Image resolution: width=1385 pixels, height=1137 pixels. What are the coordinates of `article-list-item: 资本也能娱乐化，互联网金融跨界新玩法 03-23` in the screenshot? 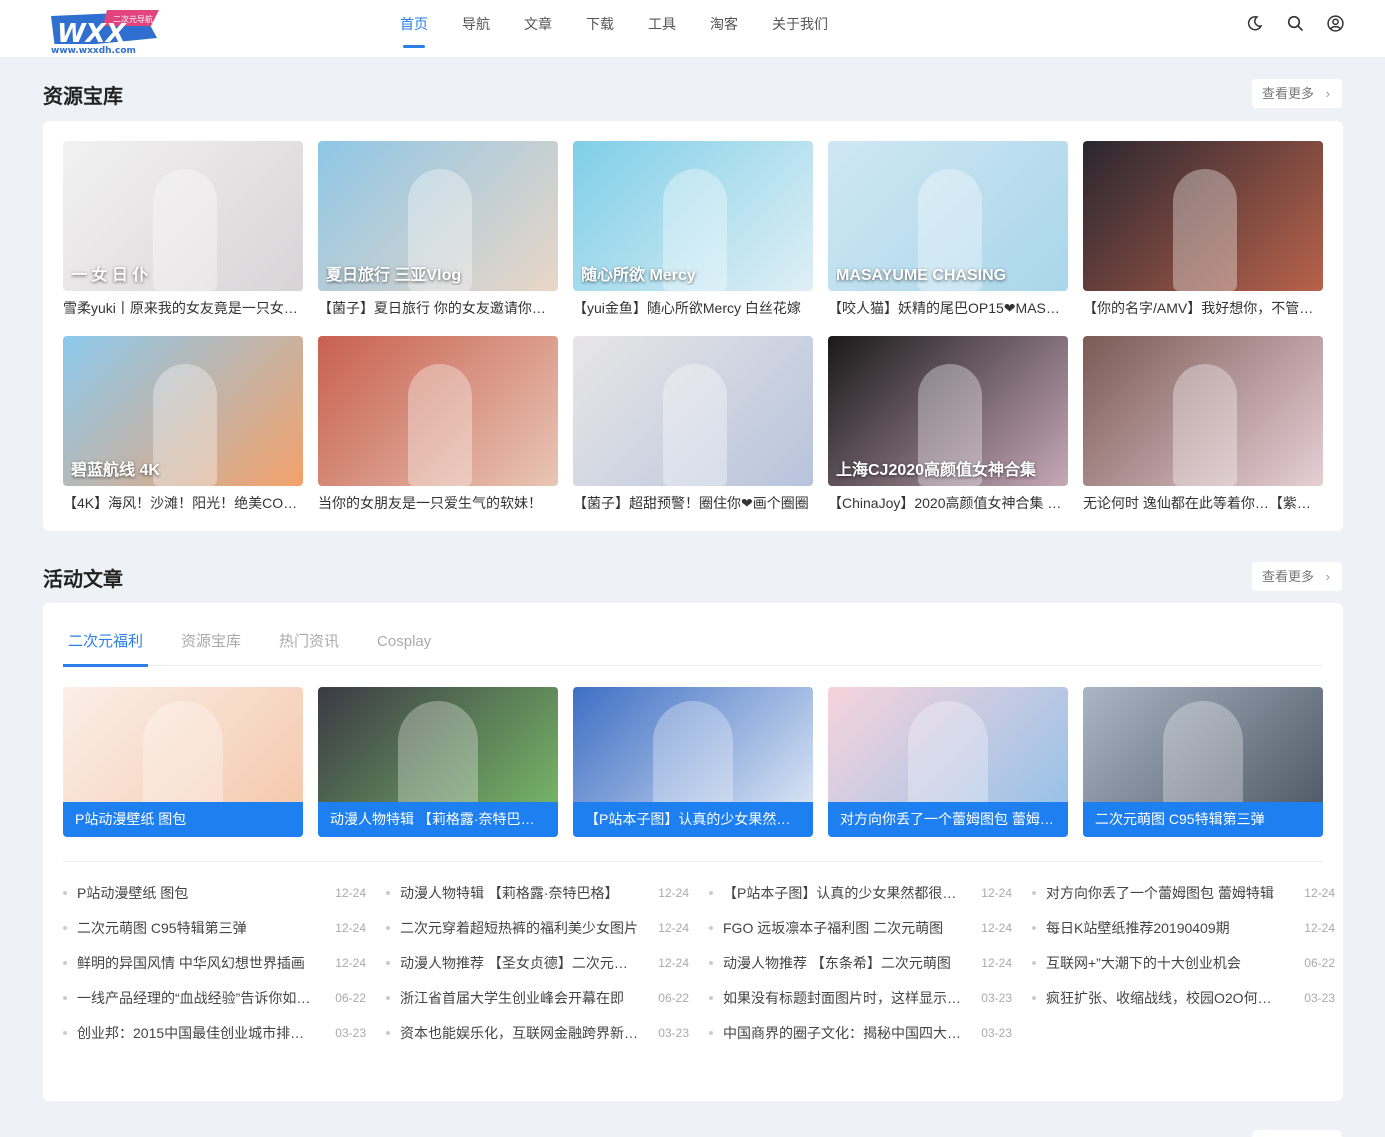 It's located at (537, 1032).